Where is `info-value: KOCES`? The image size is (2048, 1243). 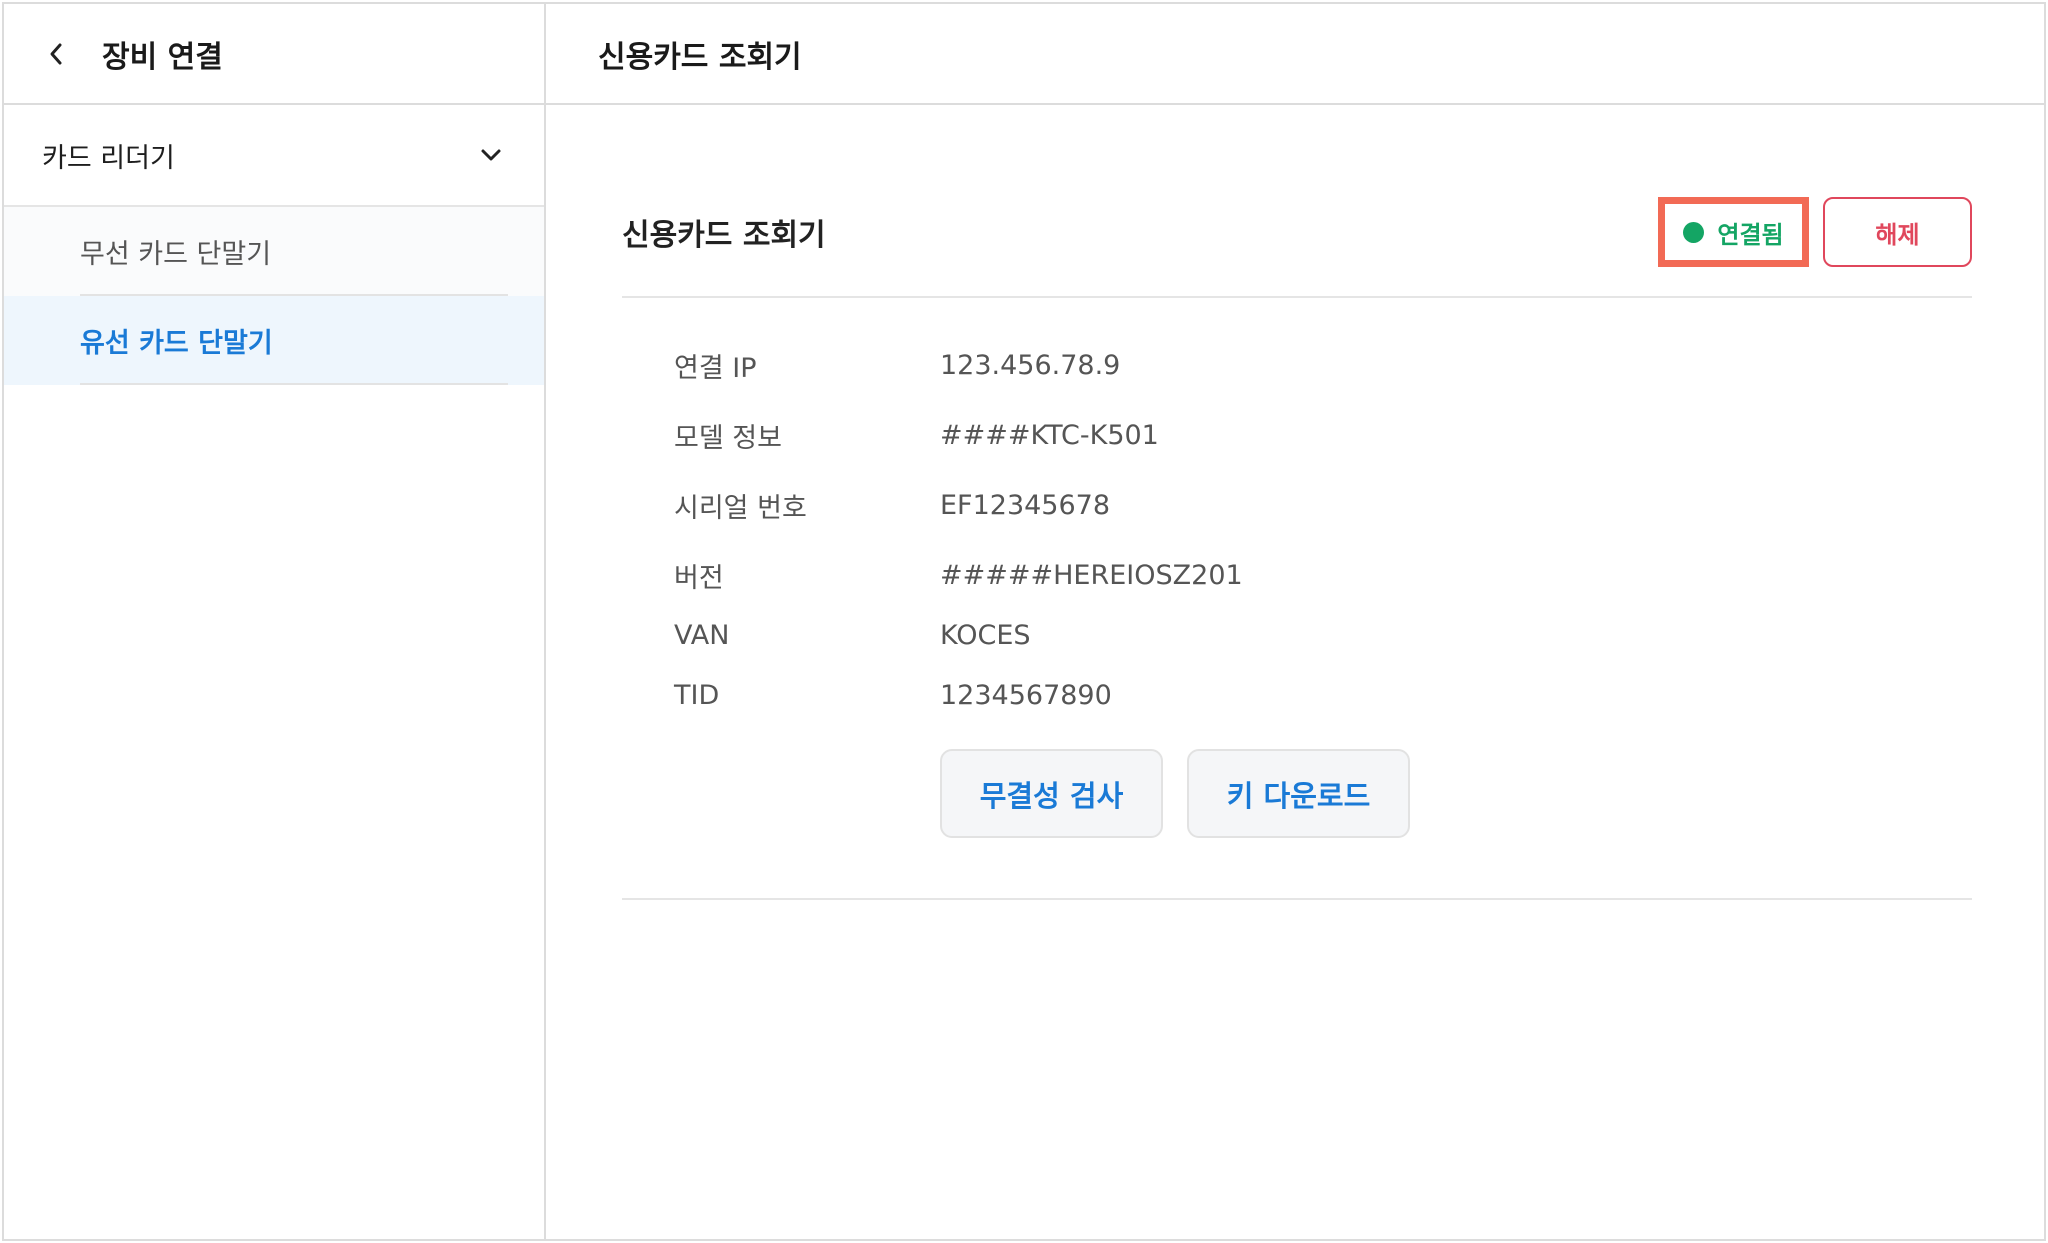
info-value: KOCES is located at coordinates (985, 635).